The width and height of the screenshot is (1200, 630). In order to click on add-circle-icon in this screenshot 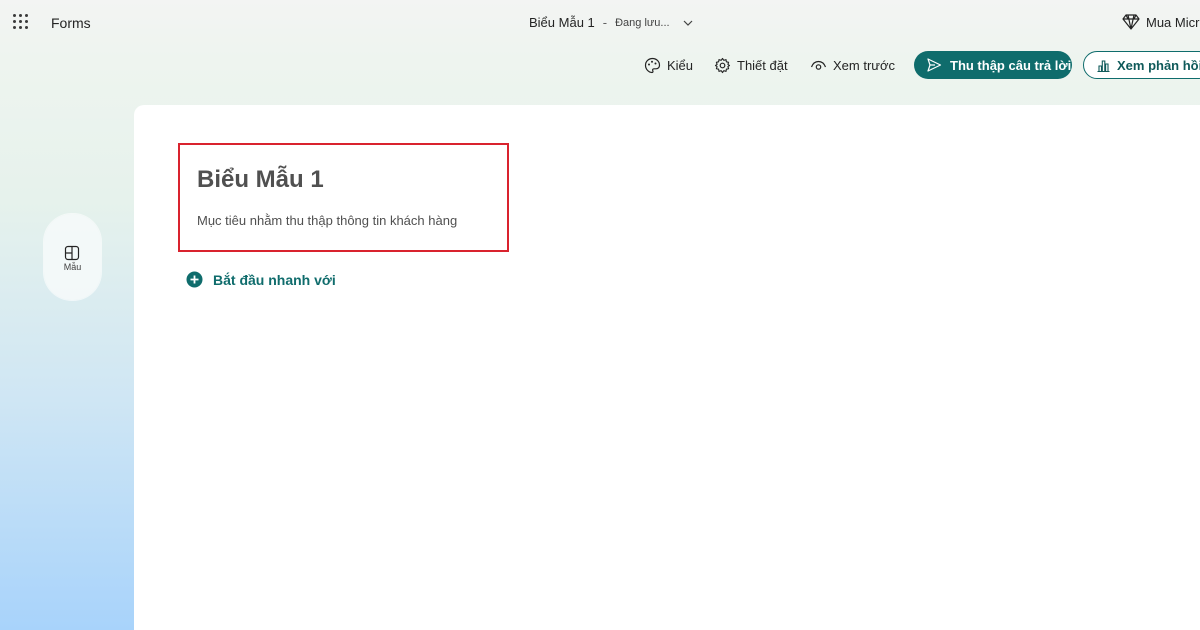, I will do `click(194, 279)`.